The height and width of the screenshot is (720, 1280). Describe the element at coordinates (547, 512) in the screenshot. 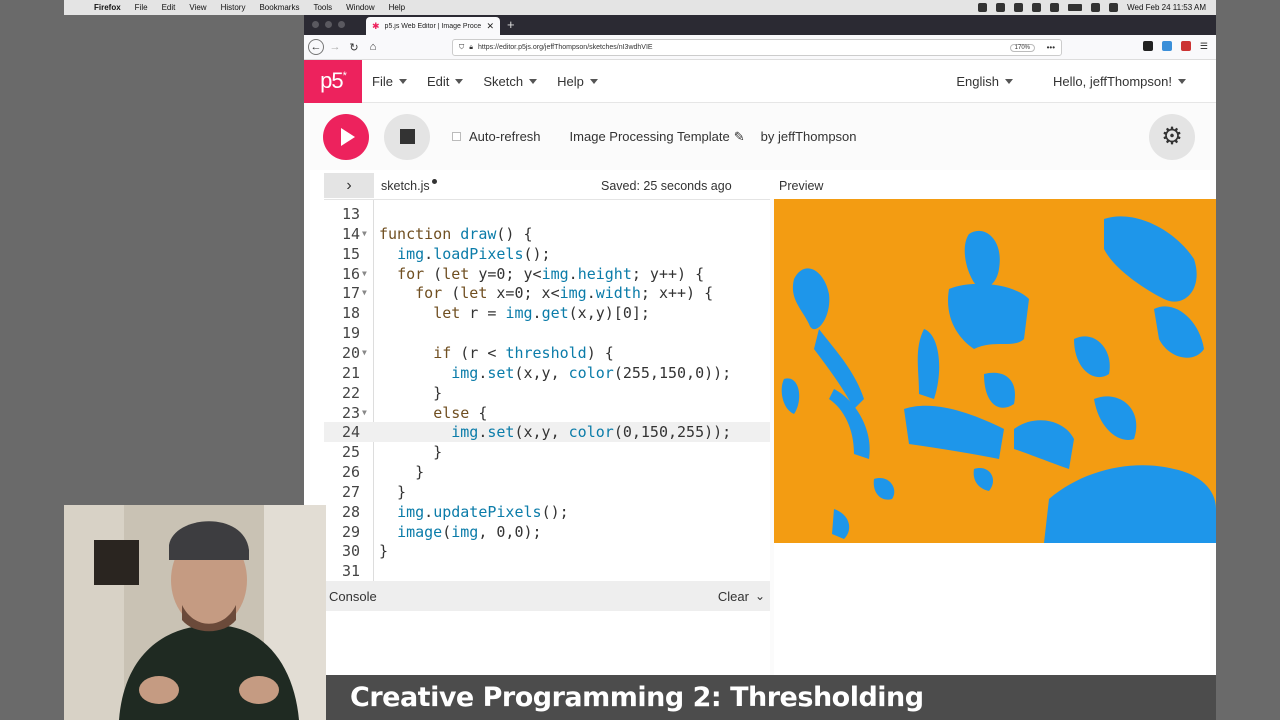

I see `code-line: 28 img.updatePixels();` at that location.